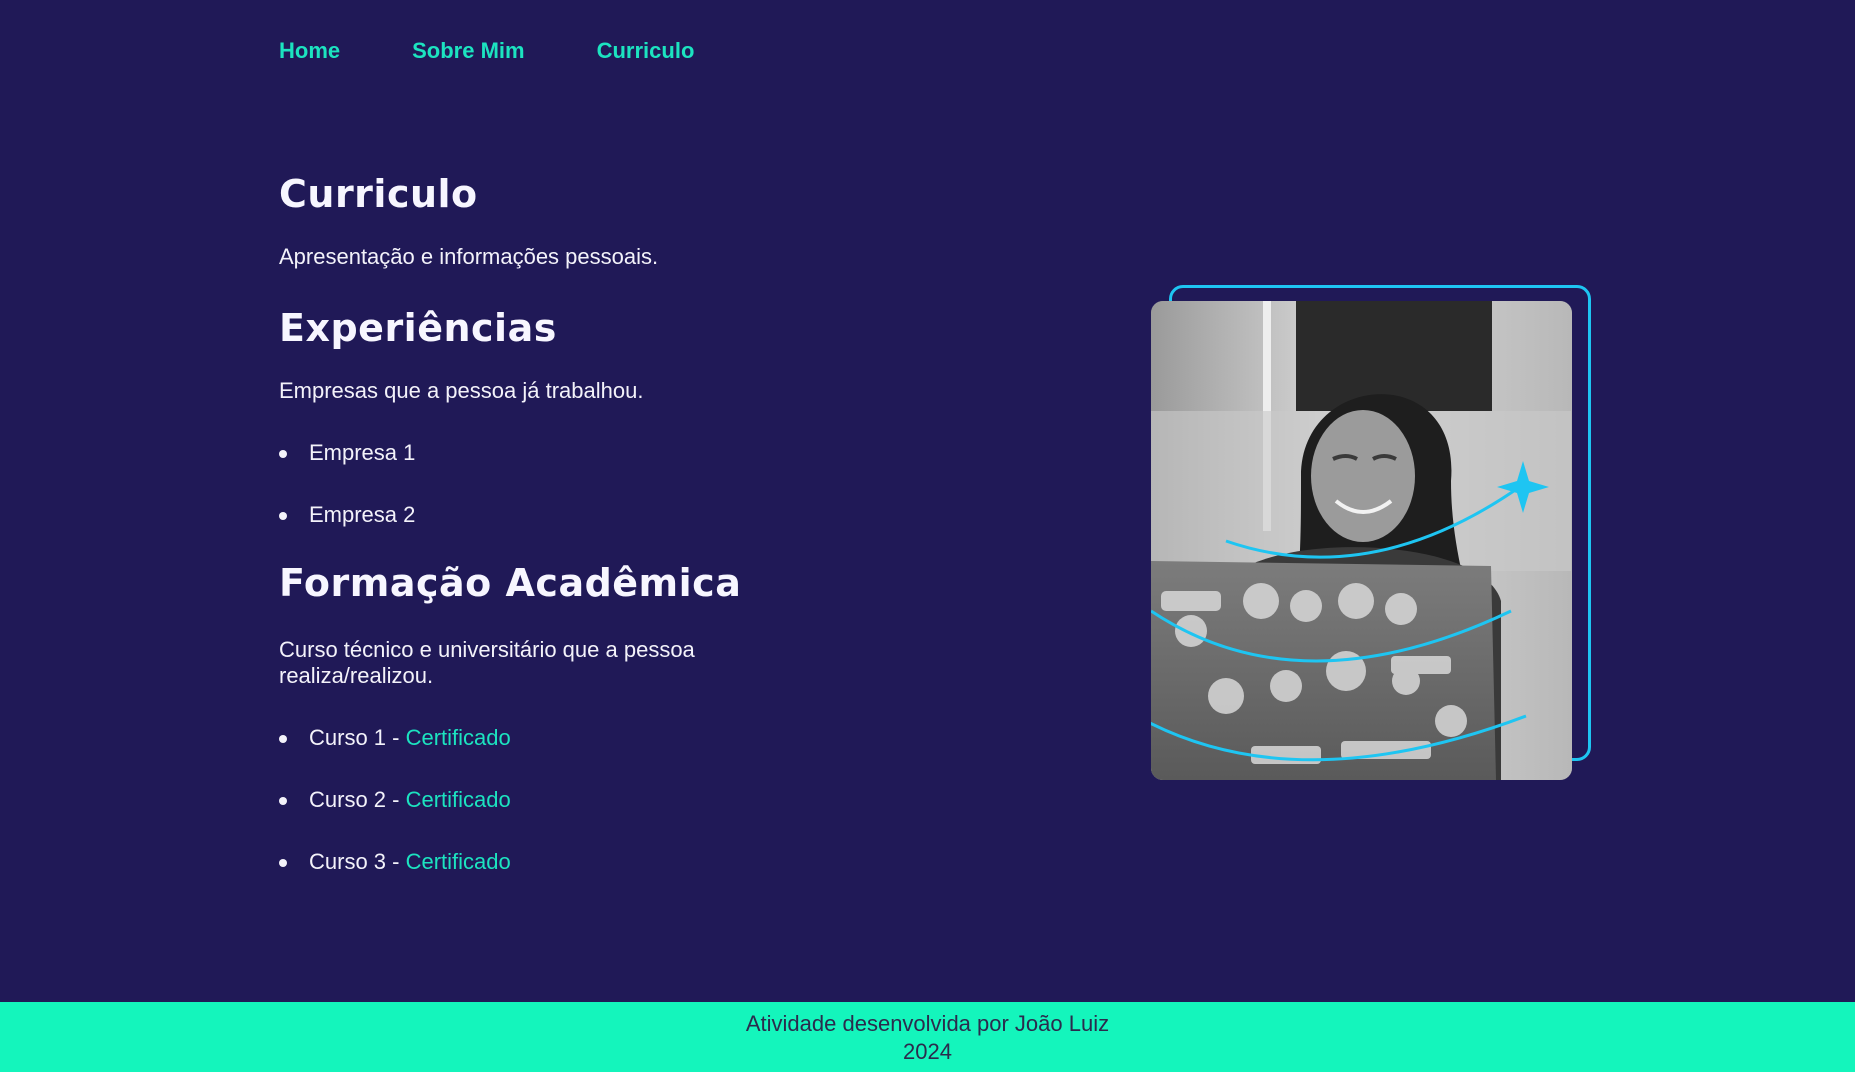 This screenshot has height=1072, width=1855. Describe the element at coordinates (539, 862) in the screenshot. I see `course-item: Curso 3 - Certificado` at that location.